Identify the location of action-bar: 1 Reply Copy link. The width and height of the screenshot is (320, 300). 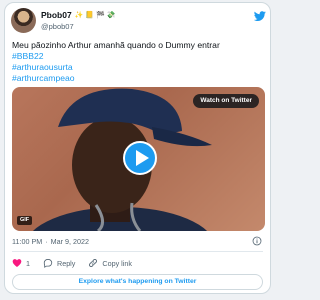
(72, 263).